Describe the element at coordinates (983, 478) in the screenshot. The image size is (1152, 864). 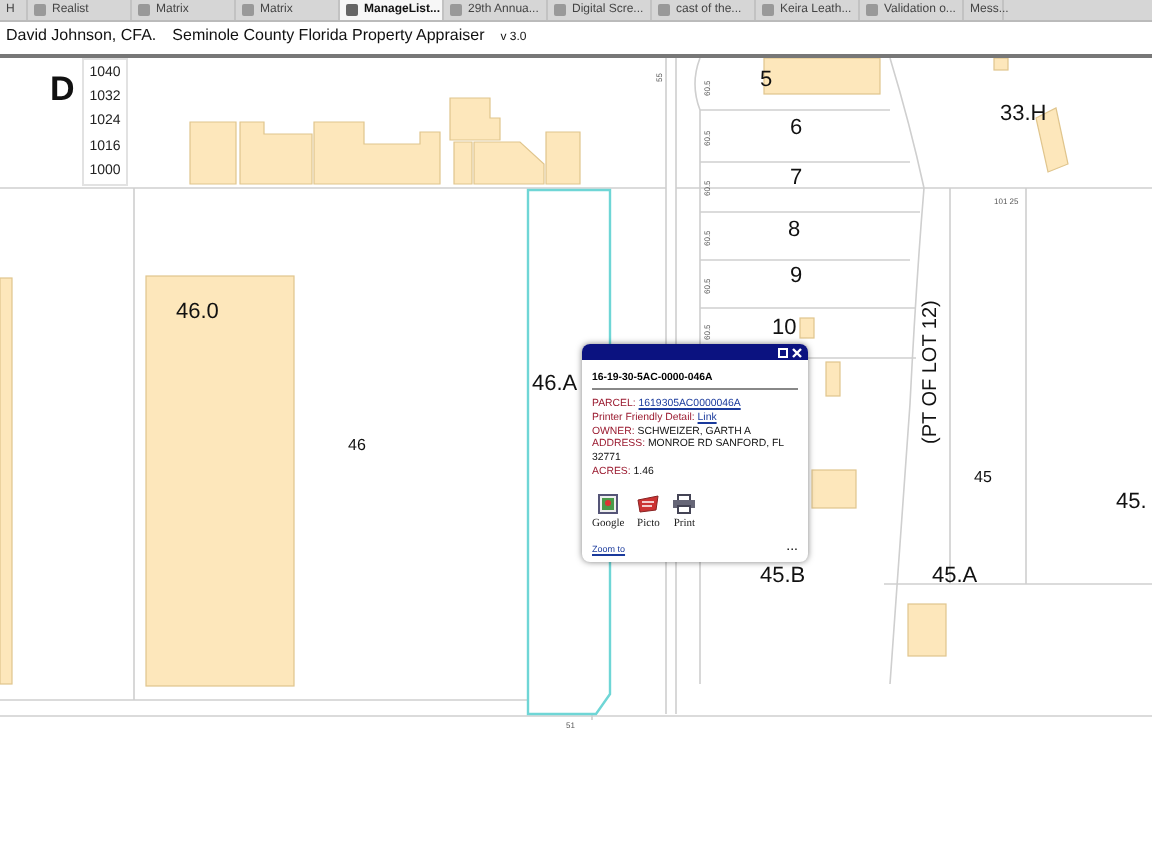
I see `lot-label: 45` at that location.